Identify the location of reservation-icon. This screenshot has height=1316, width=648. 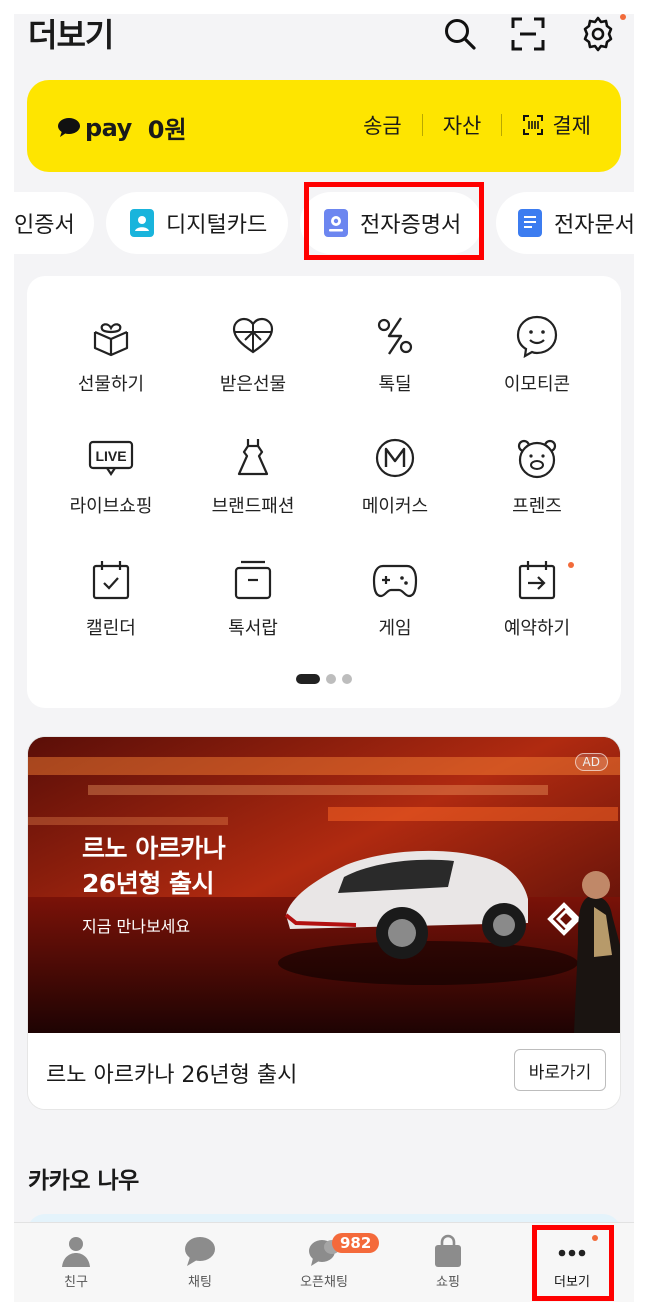
(537, 580).